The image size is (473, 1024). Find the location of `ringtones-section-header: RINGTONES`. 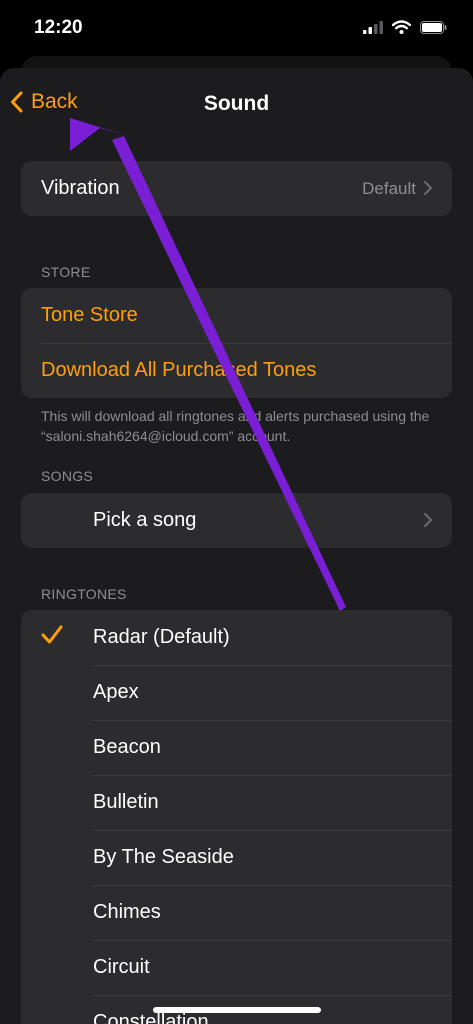

ringtones-section-header: RINGTONES is located at coordinates (84, 594).